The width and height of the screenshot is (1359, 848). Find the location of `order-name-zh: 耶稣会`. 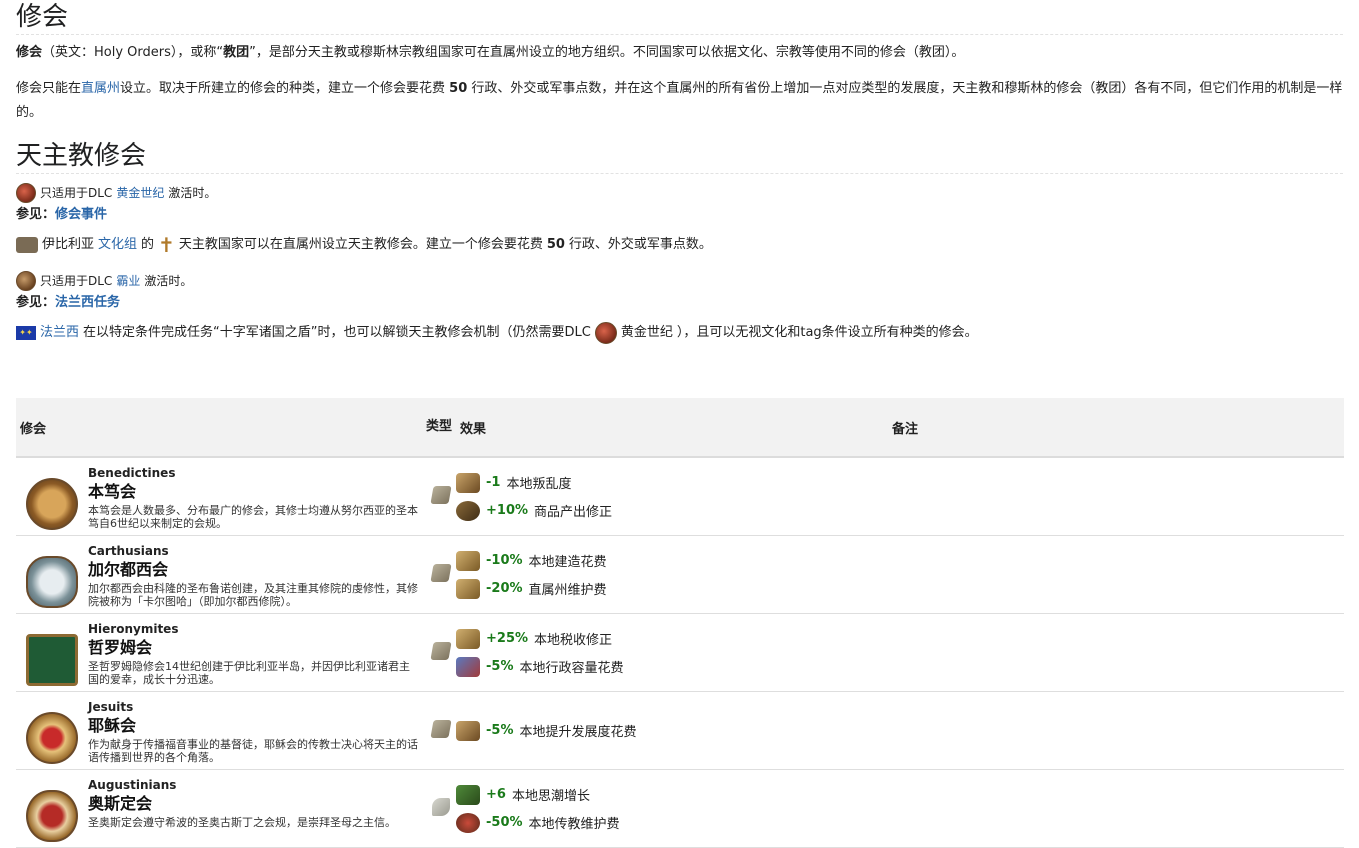

order-name-zh: 耶稣会 is located at coordinates (112, 725).